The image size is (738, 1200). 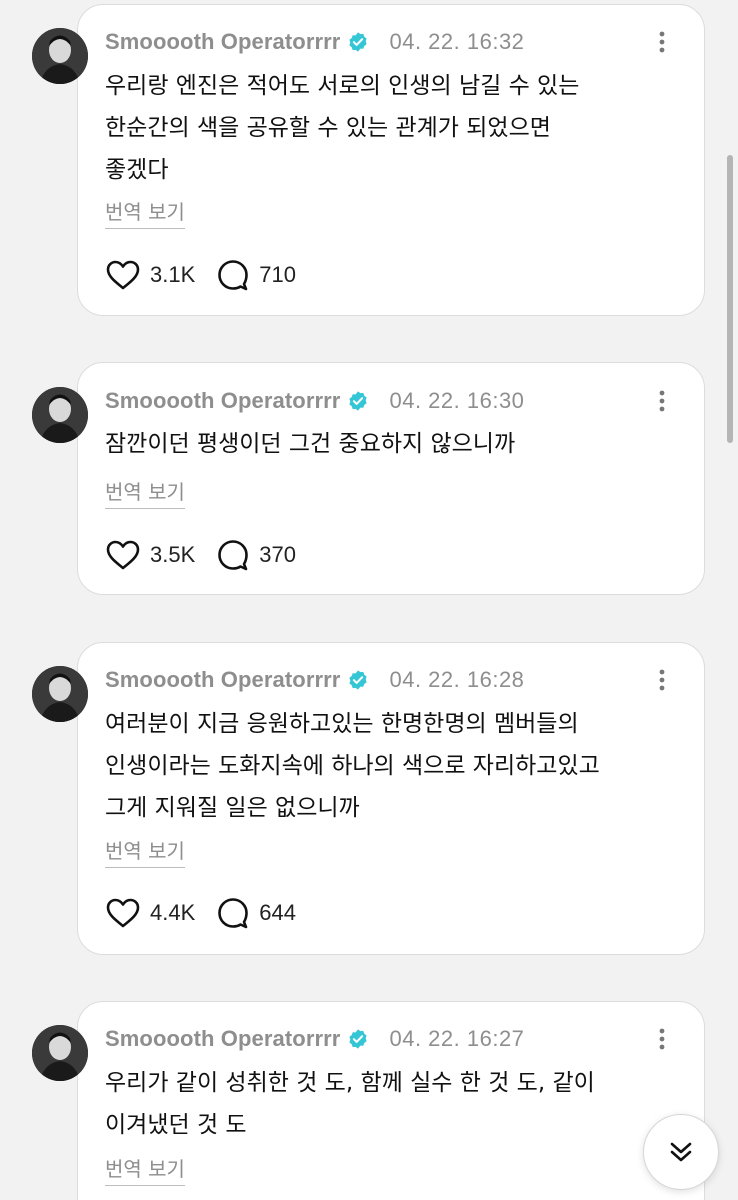 I want to click on post-header: Smooooth Operatorrrr 04. 22. 16:32, so click(x=314, y=42).